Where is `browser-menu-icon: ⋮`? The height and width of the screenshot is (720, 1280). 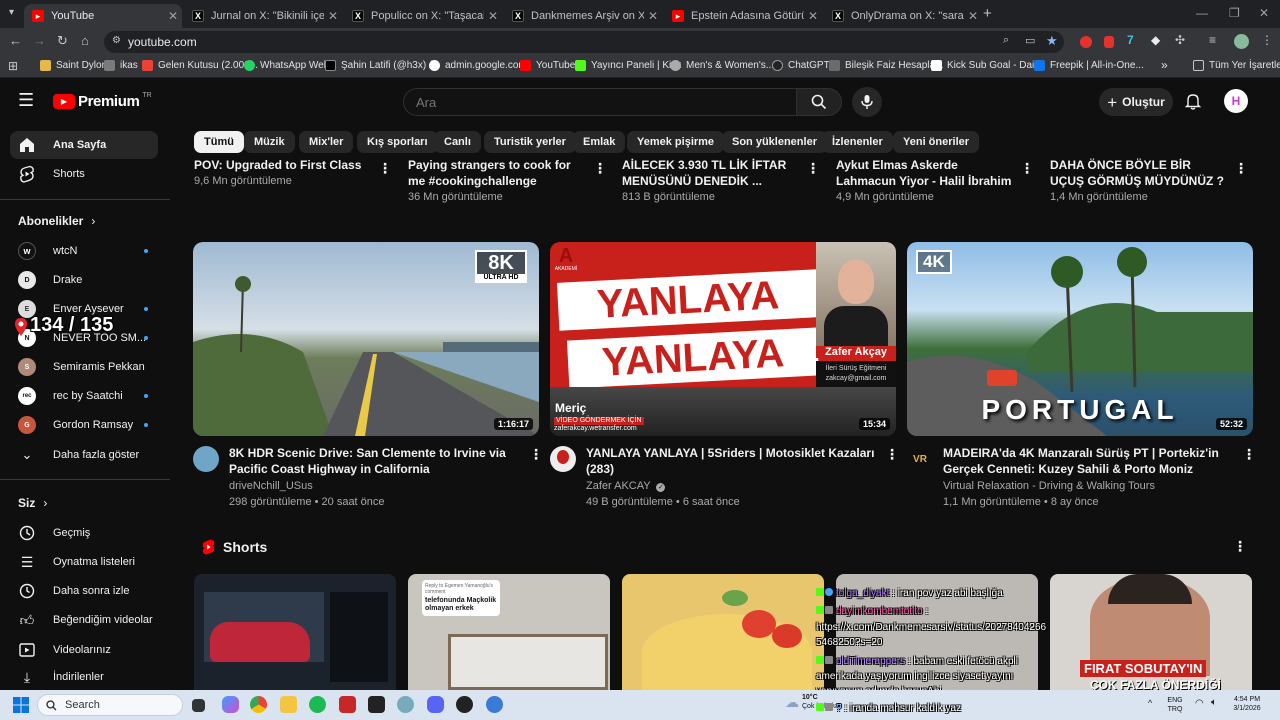
browser-menu-icon: ⋮ is located at coordinates (1267, 40).